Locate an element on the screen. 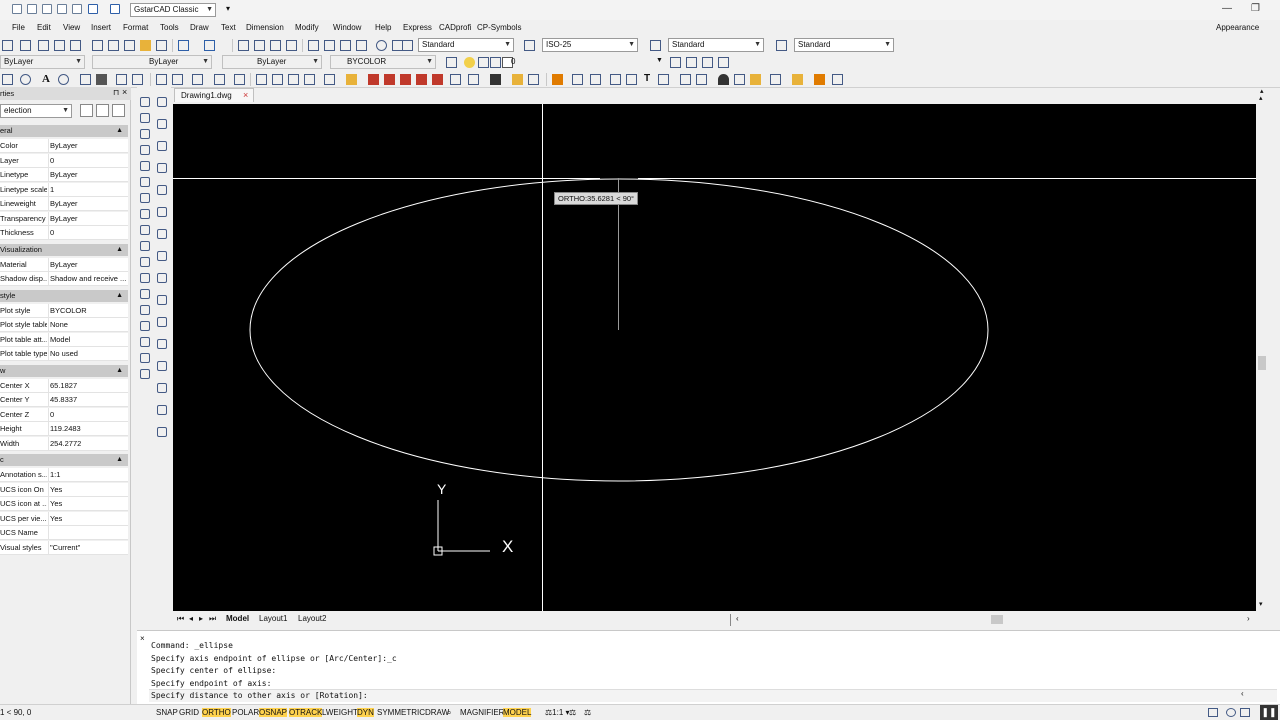  dim-style-select: ISO-25 ▼ is located at coordinates (590, 45).